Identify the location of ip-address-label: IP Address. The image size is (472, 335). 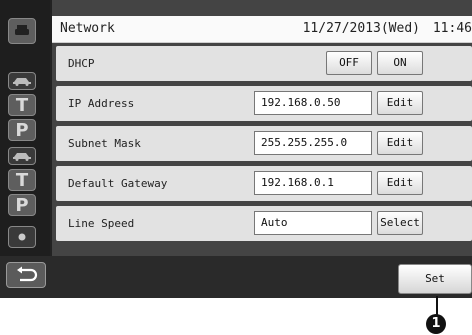
(101, 103).